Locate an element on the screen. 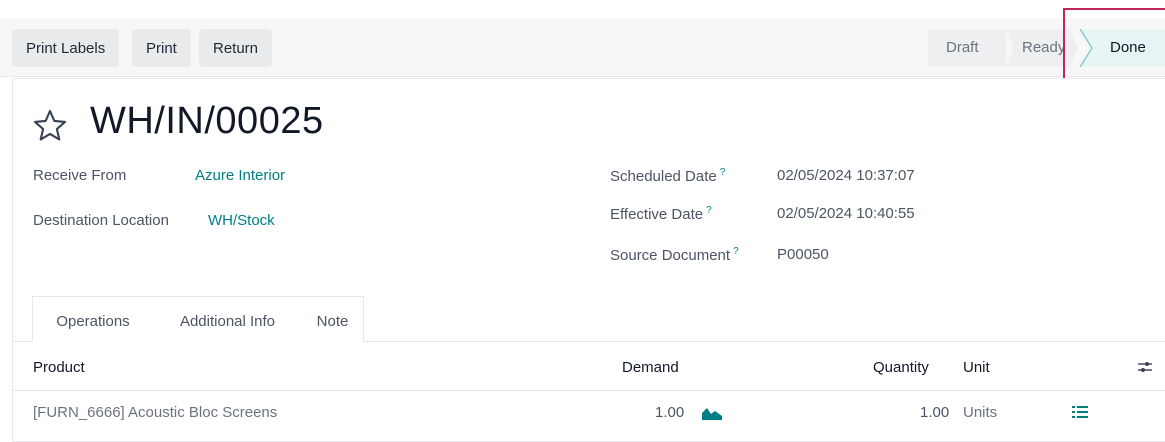 Image resolution: width=1165 pixels, height=442 pixels. record-title: WH/IN/00025 is located at coordinates (207, 121).